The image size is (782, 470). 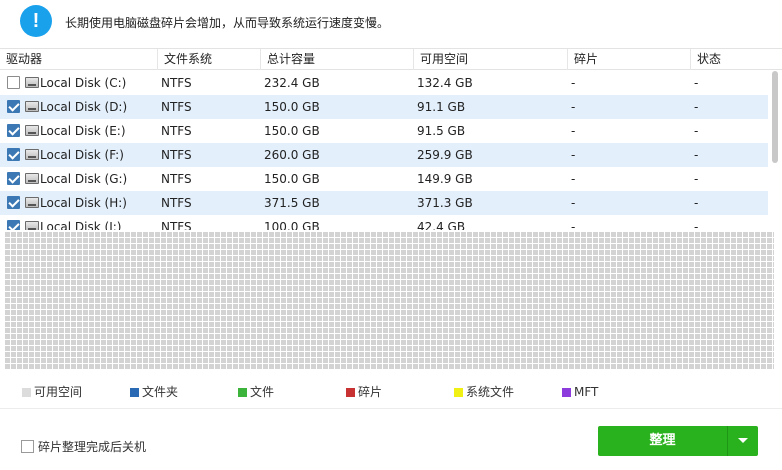 What do you see at coordinates (92, 446) in the screenshot?
I see `shutdown-label: 碎片整理完成后关机` at bounding box center [92, 446].